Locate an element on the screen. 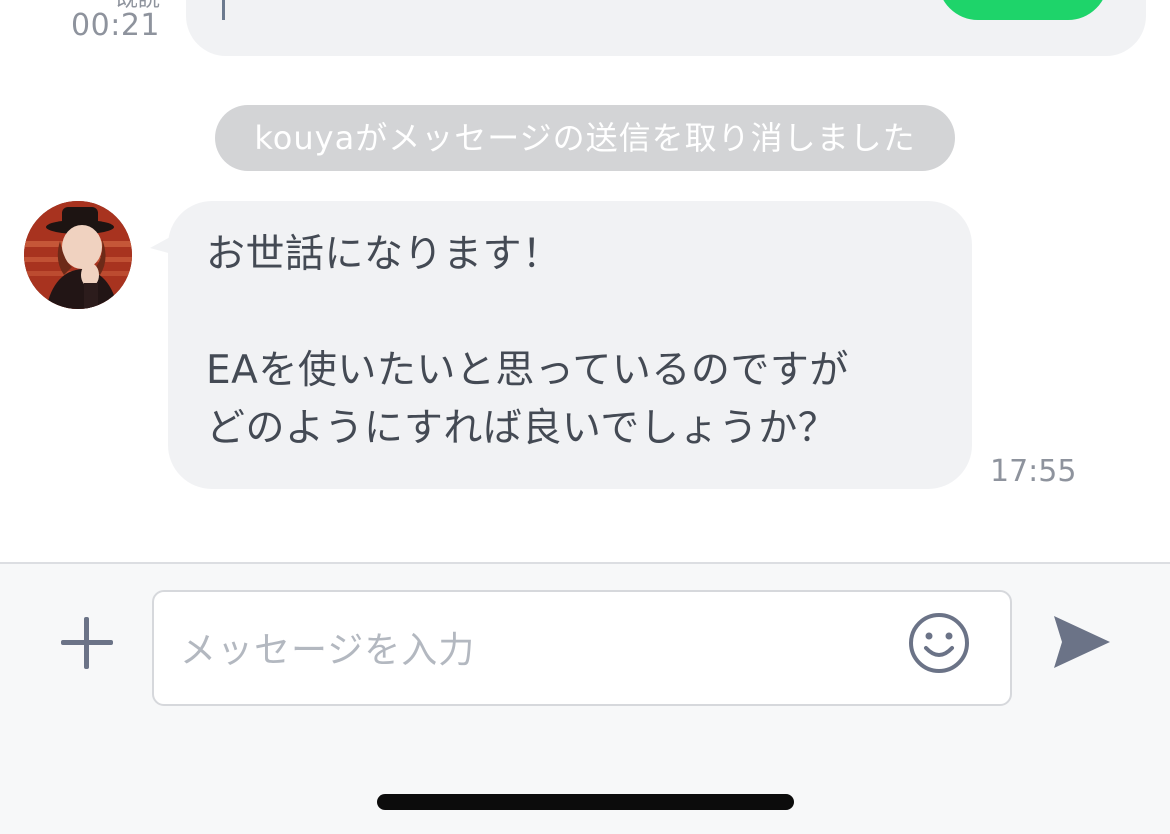 The width and height of the screenshot is (1170, 834). previous-message-meta: 既読 00:21 is located at coordinates (115, 22).